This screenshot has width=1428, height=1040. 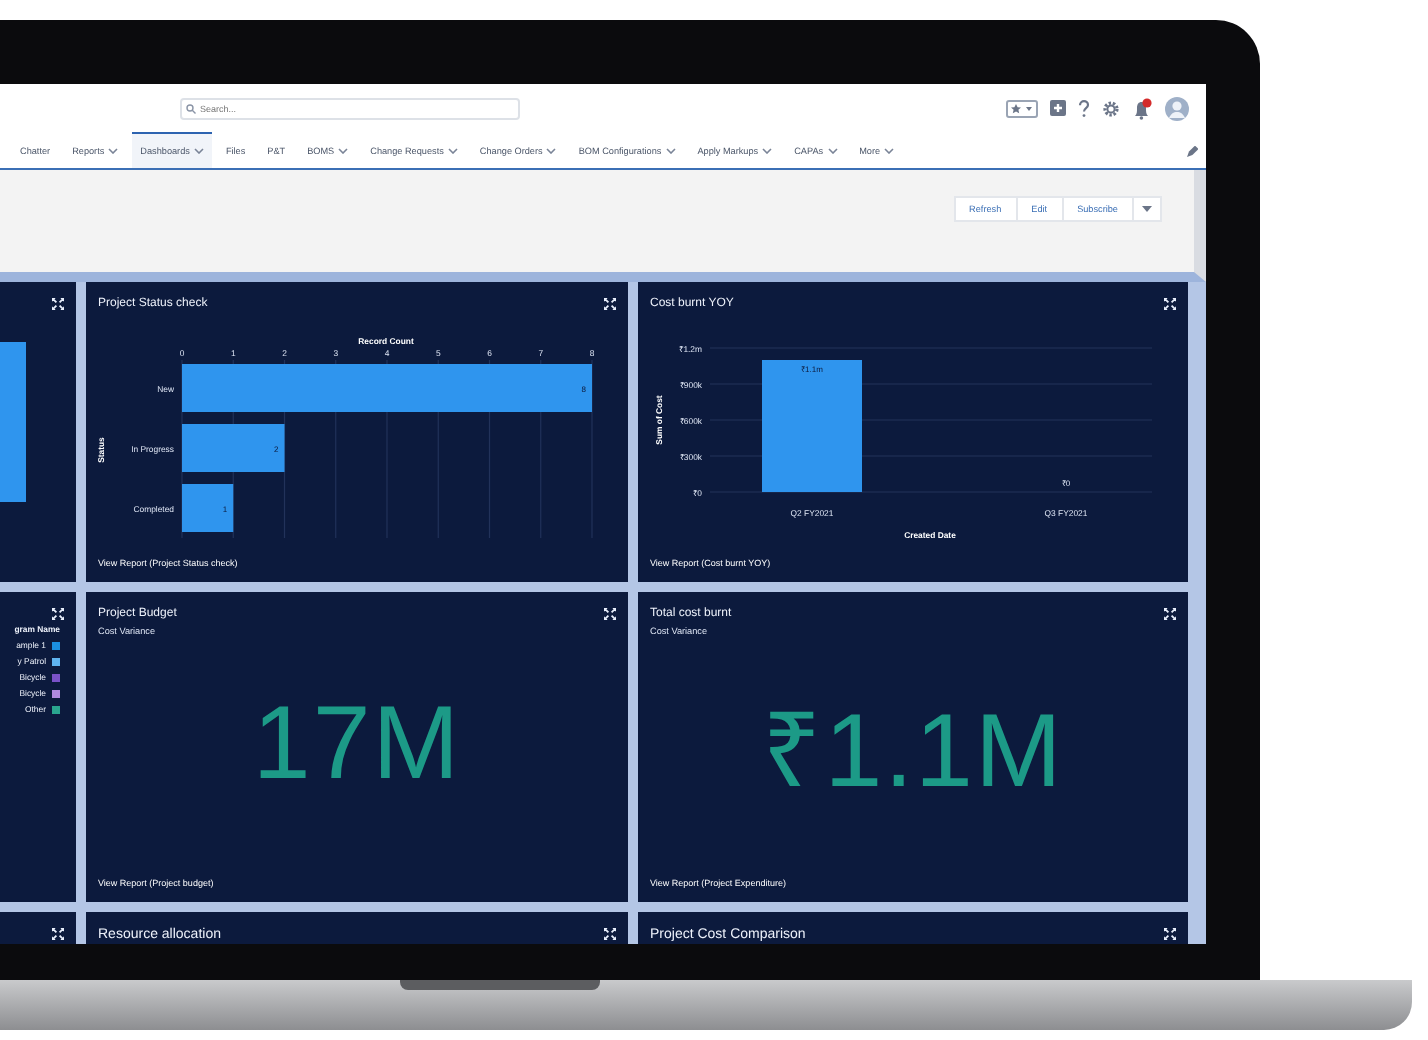 What do you see at coordinates (191, 108) in the screenshot?
I see `search-icon` at bounding box center [191, 108].